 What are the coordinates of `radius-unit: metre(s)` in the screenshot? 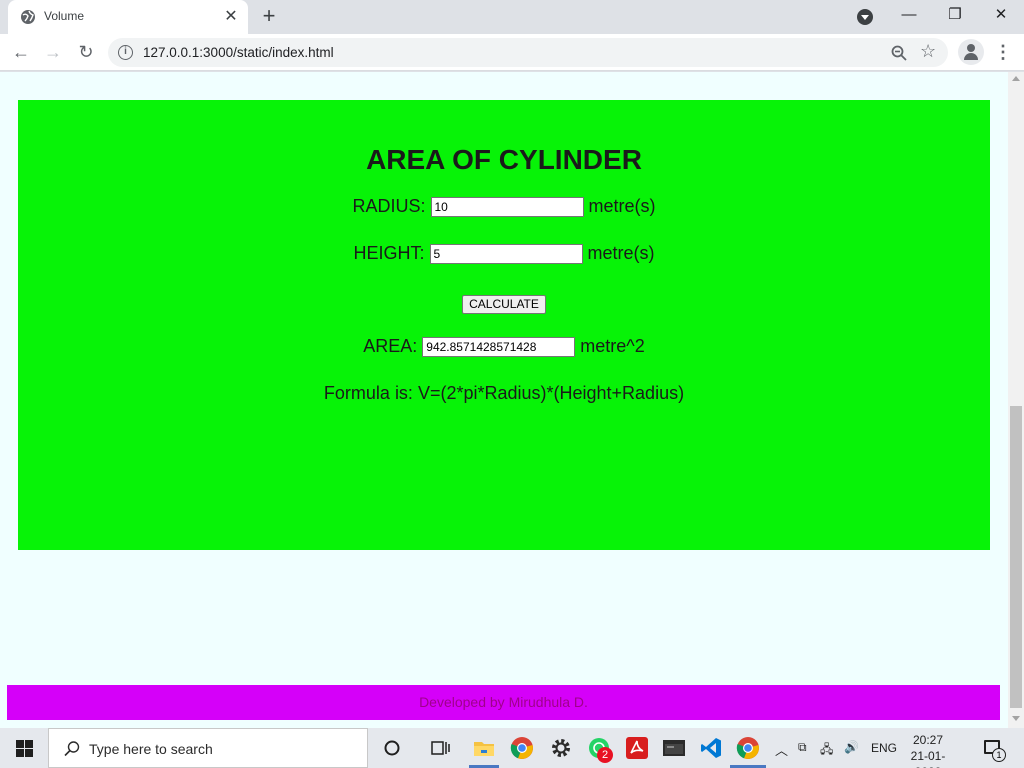 It's located at (622, 206).